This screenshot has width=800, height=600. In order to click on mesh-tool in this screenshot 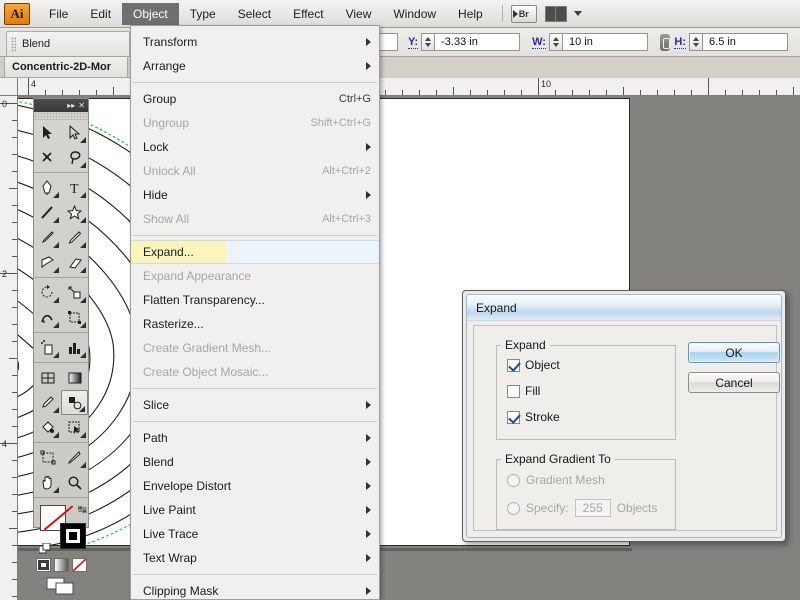, I will do `click(47, 377)`.